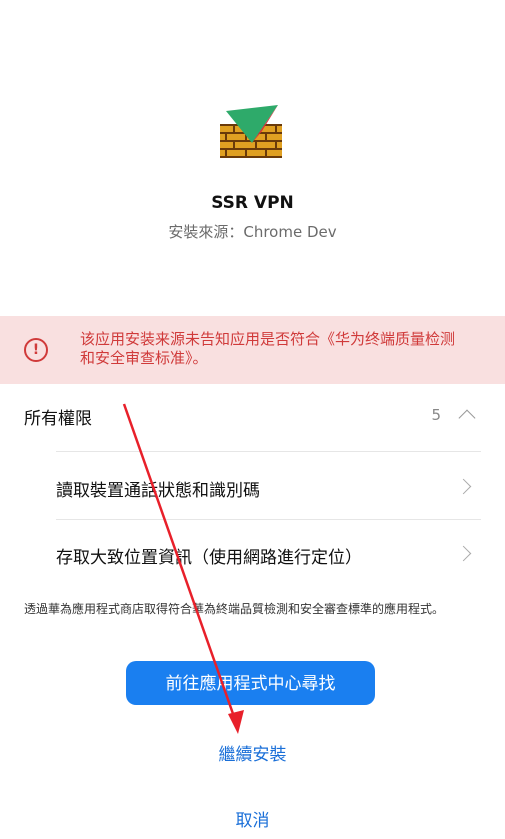 The height and width of the screenshot is (839, 505). What do you see at coordinates (252, 203) in the screenshot?
I see `app-name: SSR VPN` at bounding box center [252, 203].